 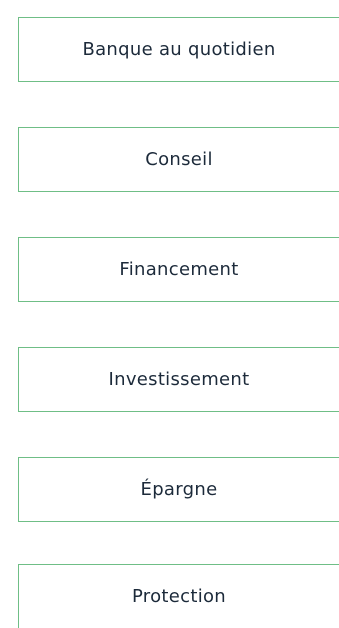 I want to click on menu-item-investissement: Investissement, so click(x=178, y=379).